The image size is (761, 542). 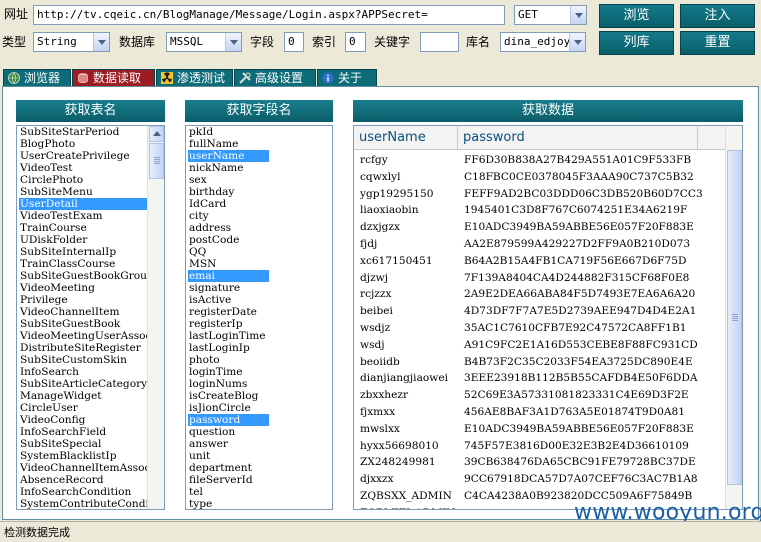 I want to click on list-item: BlogPhoto, so click(x=88, y=144).